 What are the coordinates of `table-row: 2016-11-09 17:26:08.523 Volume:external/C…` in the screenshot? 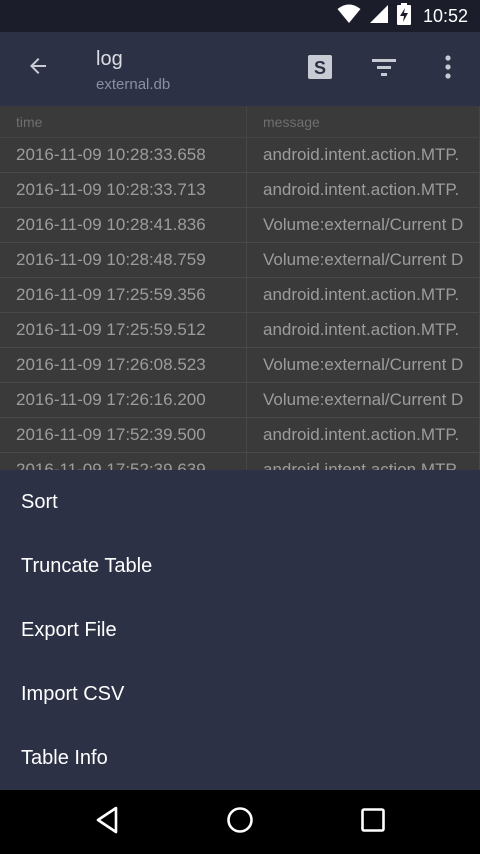 It's located at (240, 365).